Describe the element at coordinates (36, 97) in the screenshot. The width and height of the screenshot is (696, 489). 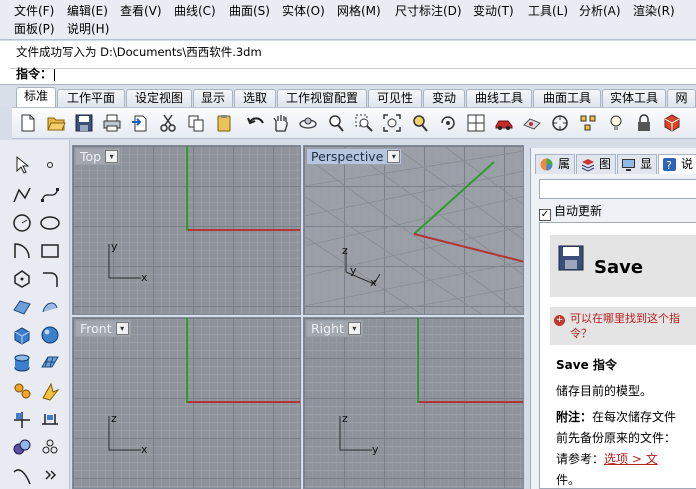
I see `tab-standard: 标准` at that location.